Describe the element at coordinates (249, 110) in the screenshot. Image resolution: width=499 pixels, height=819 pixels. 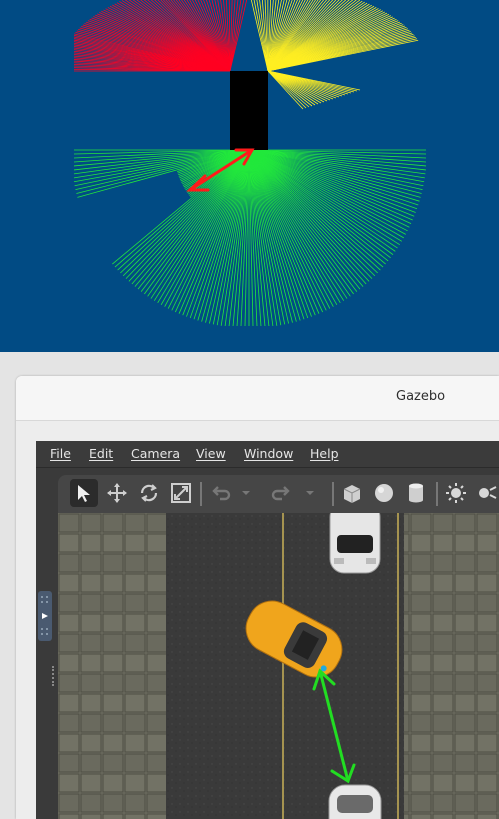
I see `robot-body` at that location.